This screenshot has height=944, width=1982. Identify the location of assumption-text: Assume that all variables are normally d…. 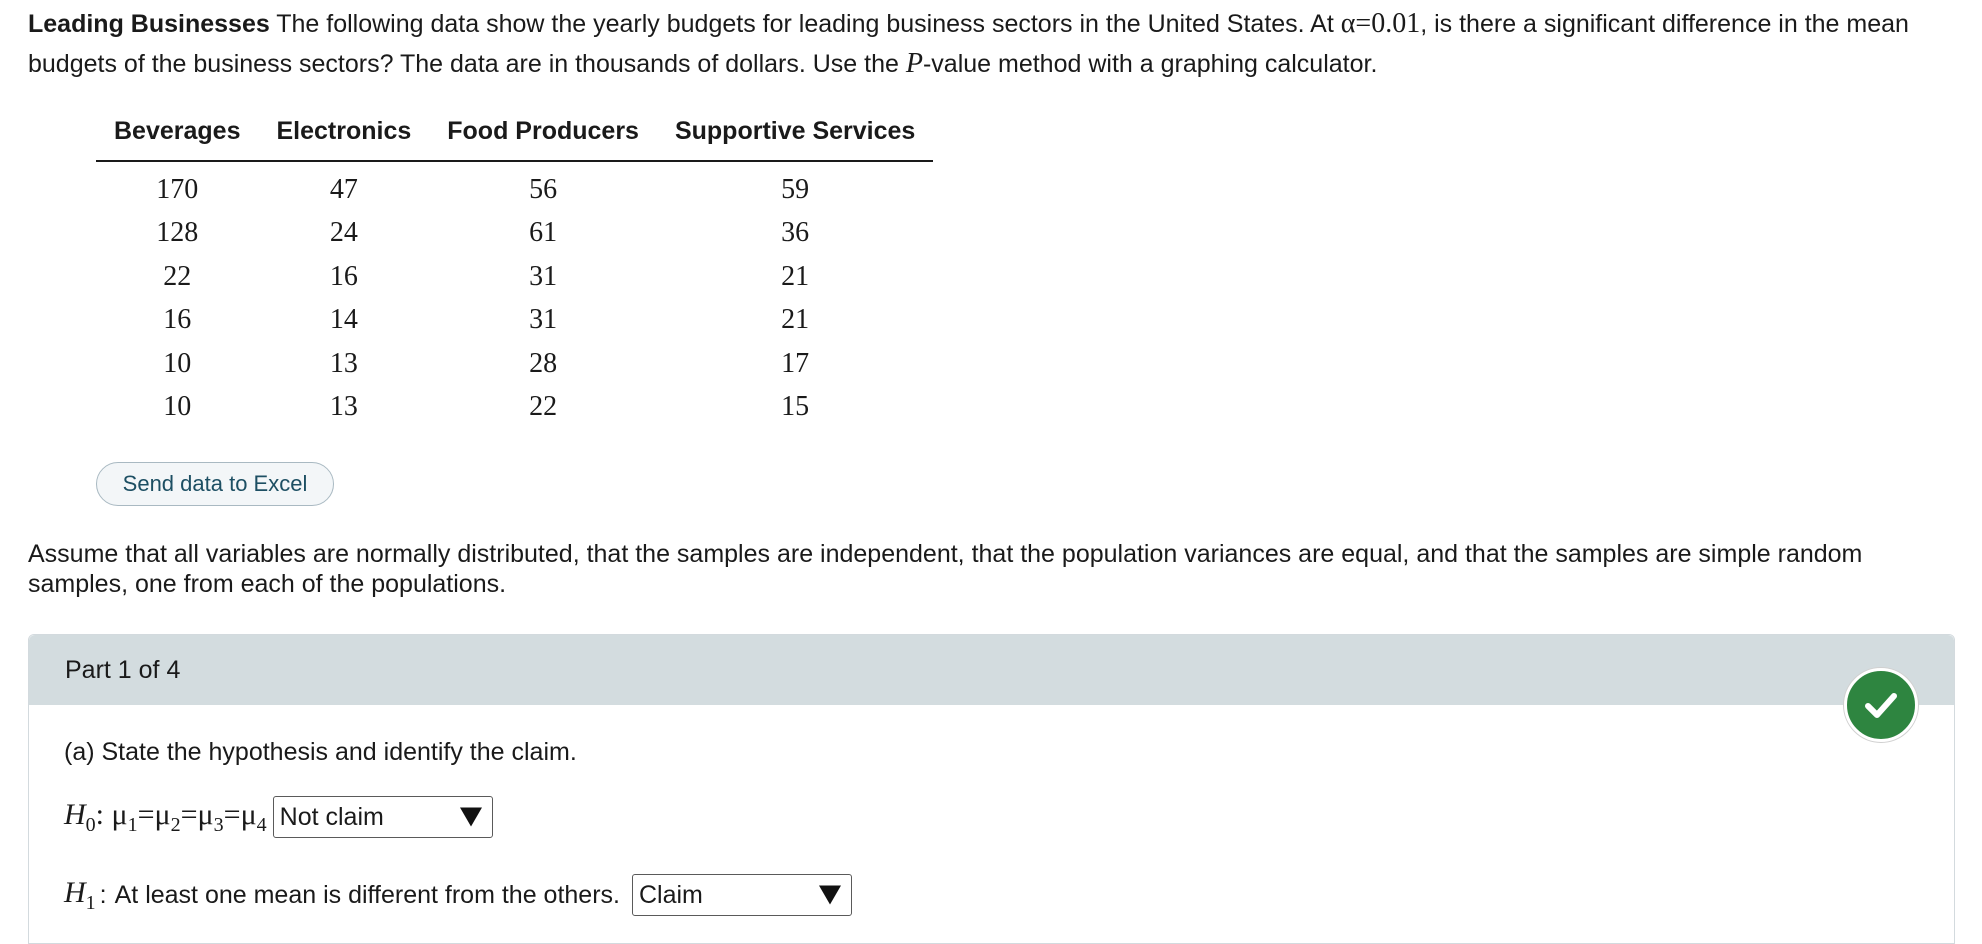
(945, 569).